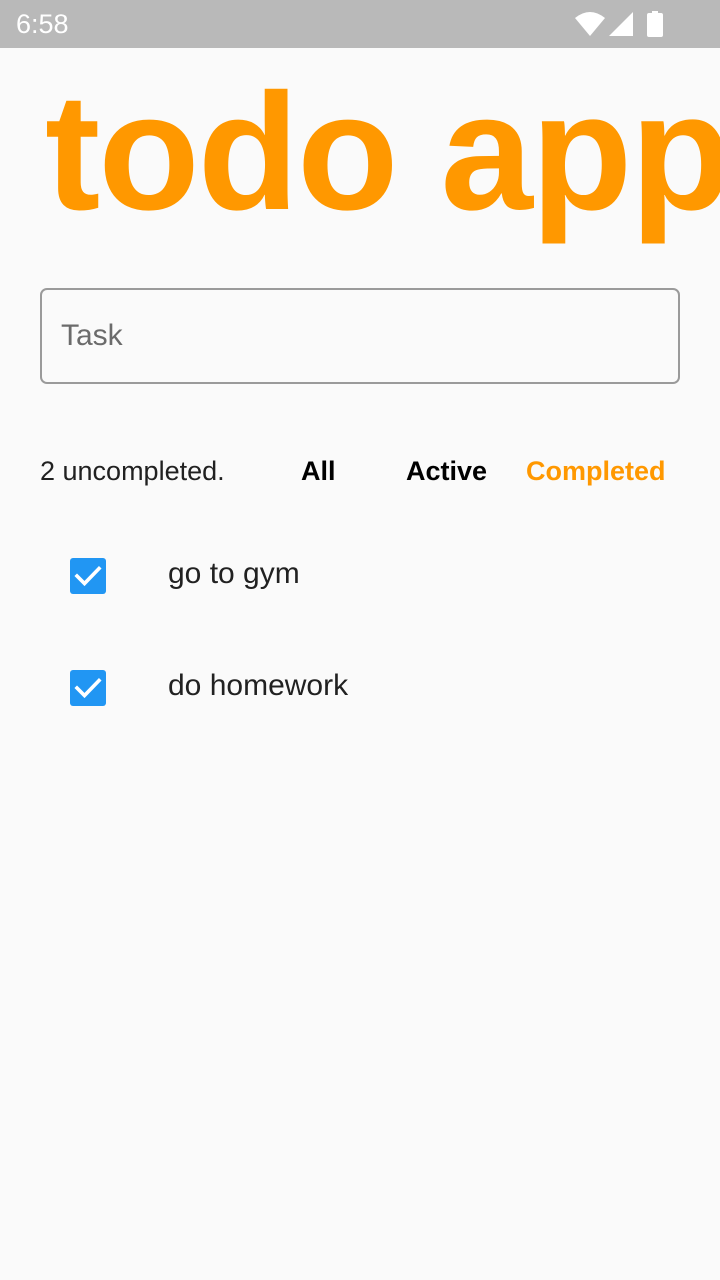 The width and height of the screenshot is (720, 1280). I want to click on filter-bar: 2 uncompleted. All Active Completed, so click(360, 473).